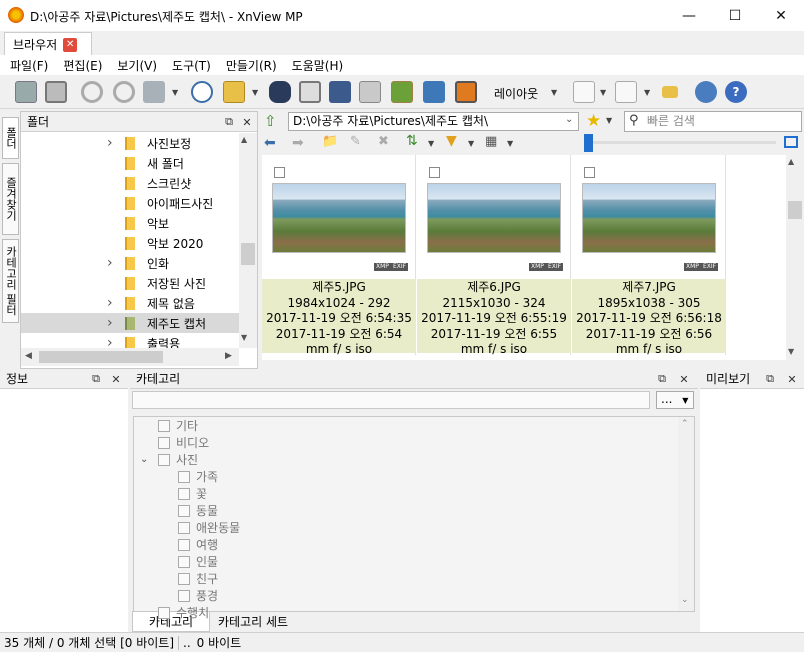 The height and width of the screenshot is (652, 804). I want to click on rotate-left-button, so click(92, 92).